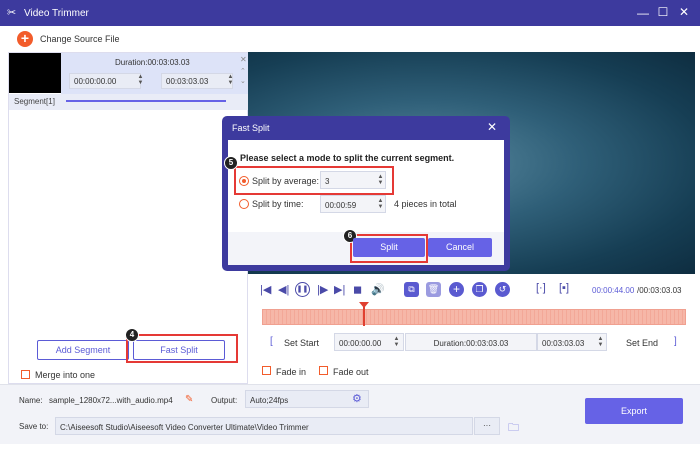  Describe the element at coordinates (278, 204) in the screenshot. I see `split-time-label: Split by time:` at that location.